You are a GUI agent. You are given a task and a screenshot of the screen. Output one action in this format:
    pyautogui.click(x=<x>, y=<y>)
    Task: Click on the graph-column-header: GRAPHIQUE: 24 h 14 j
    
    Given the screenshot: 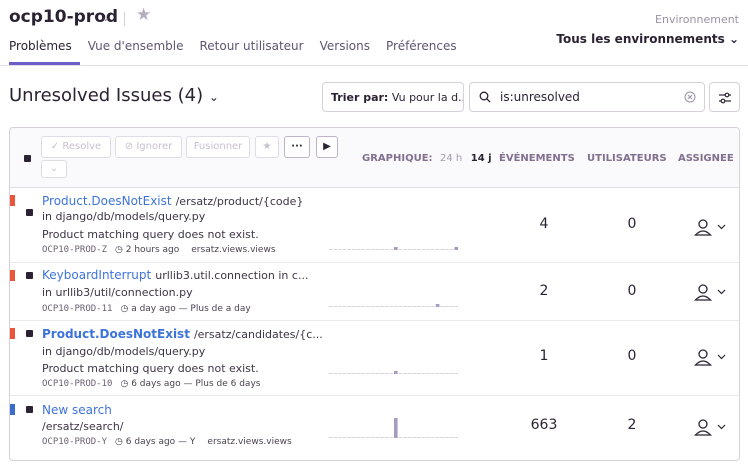 What is the action you would take?
    pyautogui.click(x=427, y=158)
    